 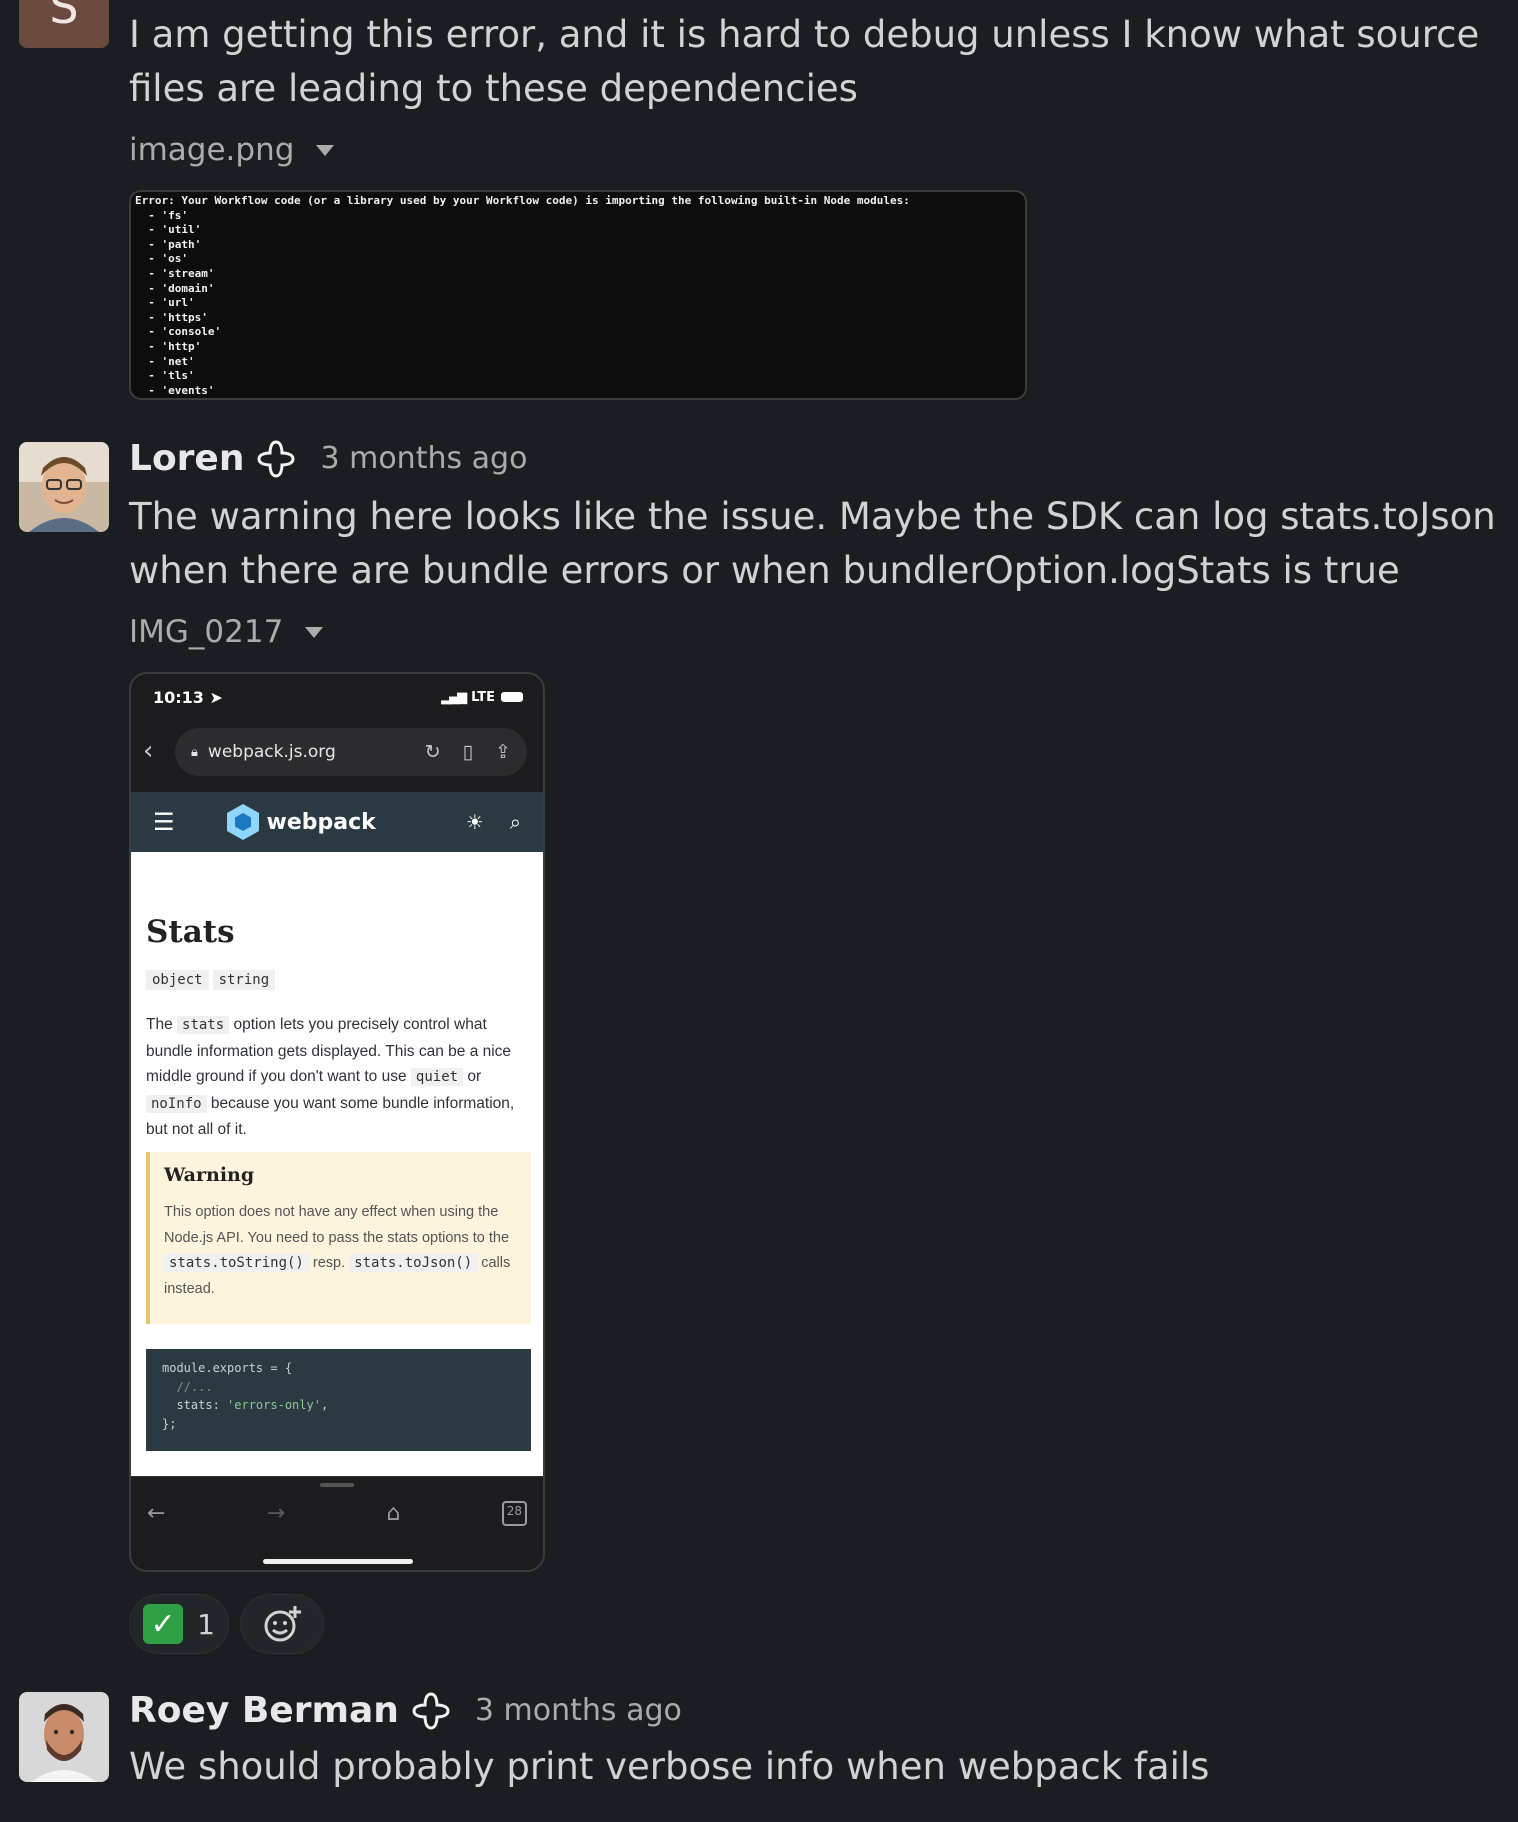 What do you see at coordinates (337, 1523) in the screenshot?
I see `browser-toolbar: ← → ⌂ 28` at bounding box center [337, 1523].